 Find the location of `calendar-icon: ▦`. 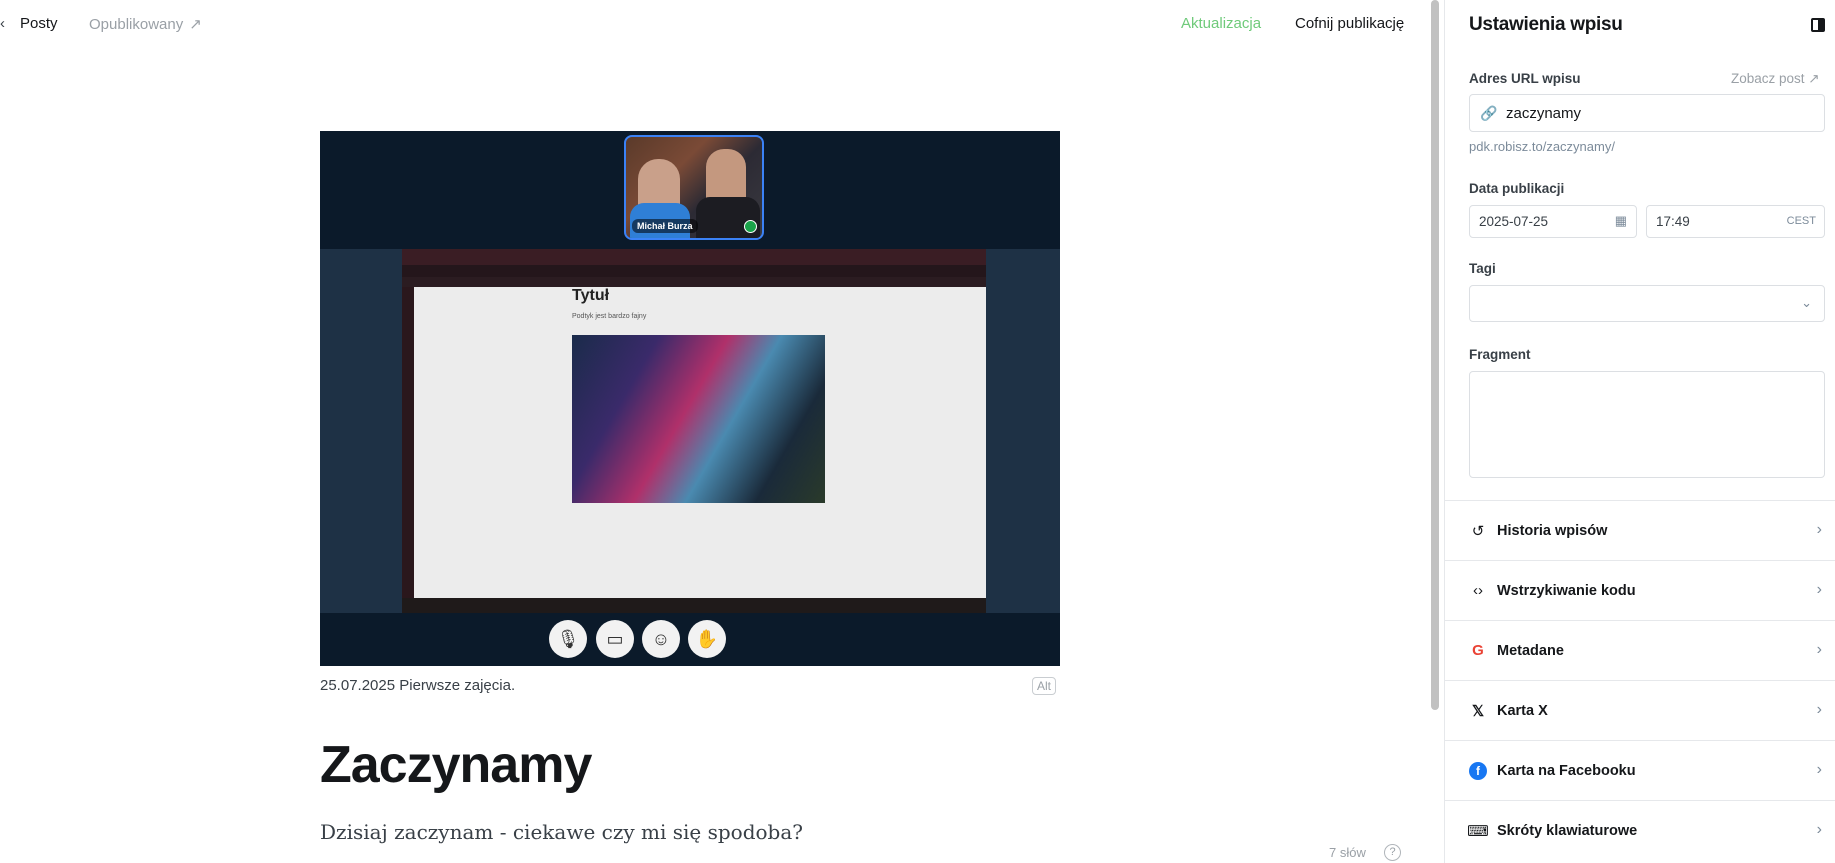

calendar-icon: ▦ is located at coordinates (1621, 221).